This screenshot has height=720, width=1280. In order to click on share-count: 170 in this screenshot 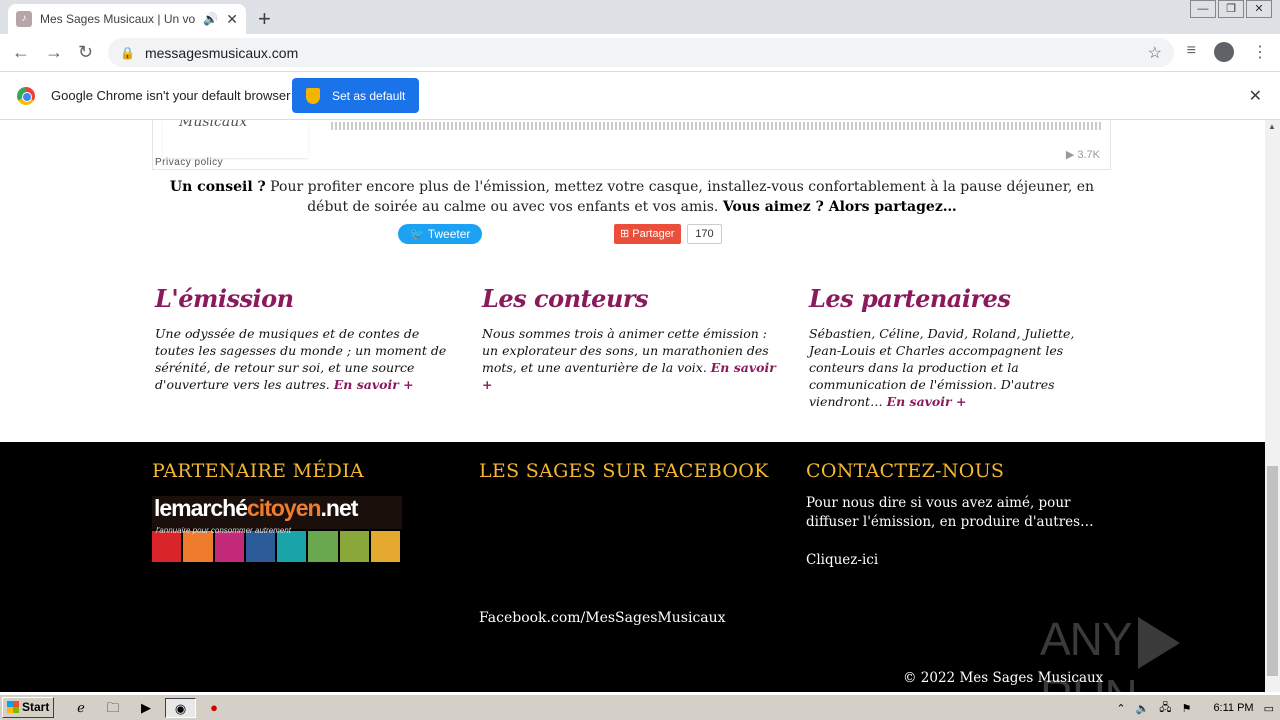, I will do `click(704, 234)`.